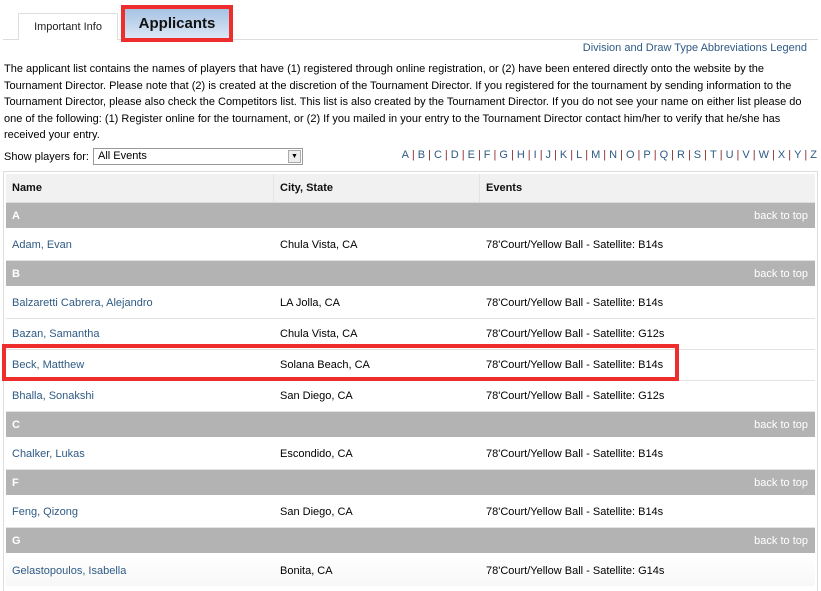 The width and height of the screenshot is (821, 591). Describe the element at coordinates (579, 155) in the screenshot. I see `alphabet-link-l: L` at that location.